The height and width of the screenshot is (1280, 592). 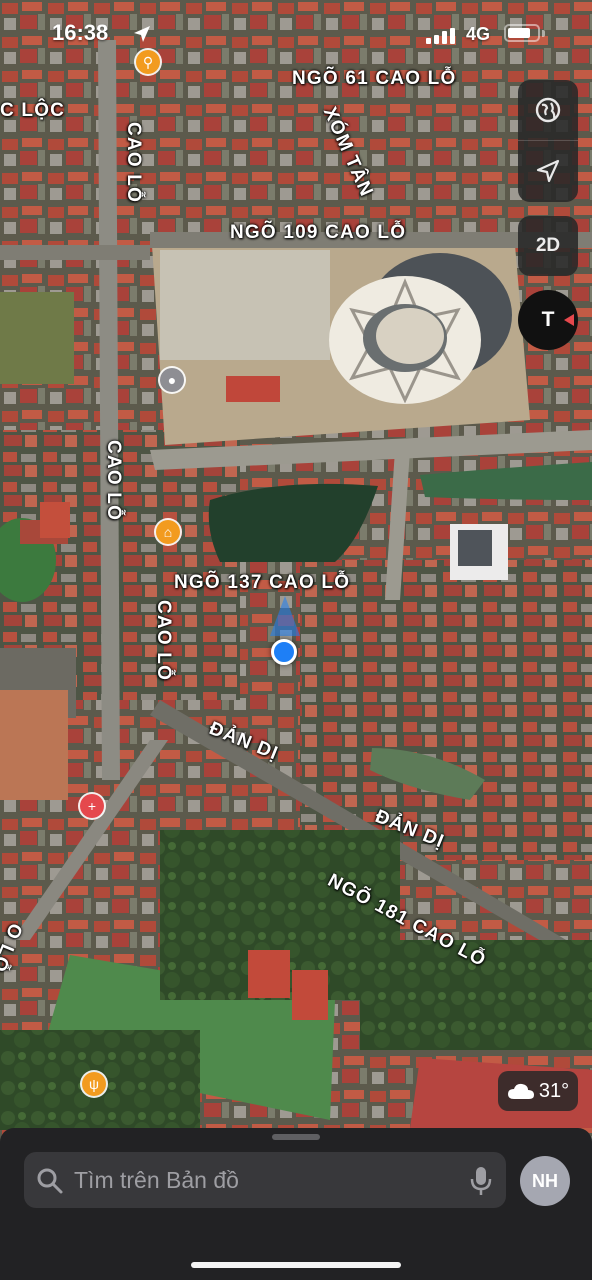 I want to click on globe-icon, so click(x=548, y=110).